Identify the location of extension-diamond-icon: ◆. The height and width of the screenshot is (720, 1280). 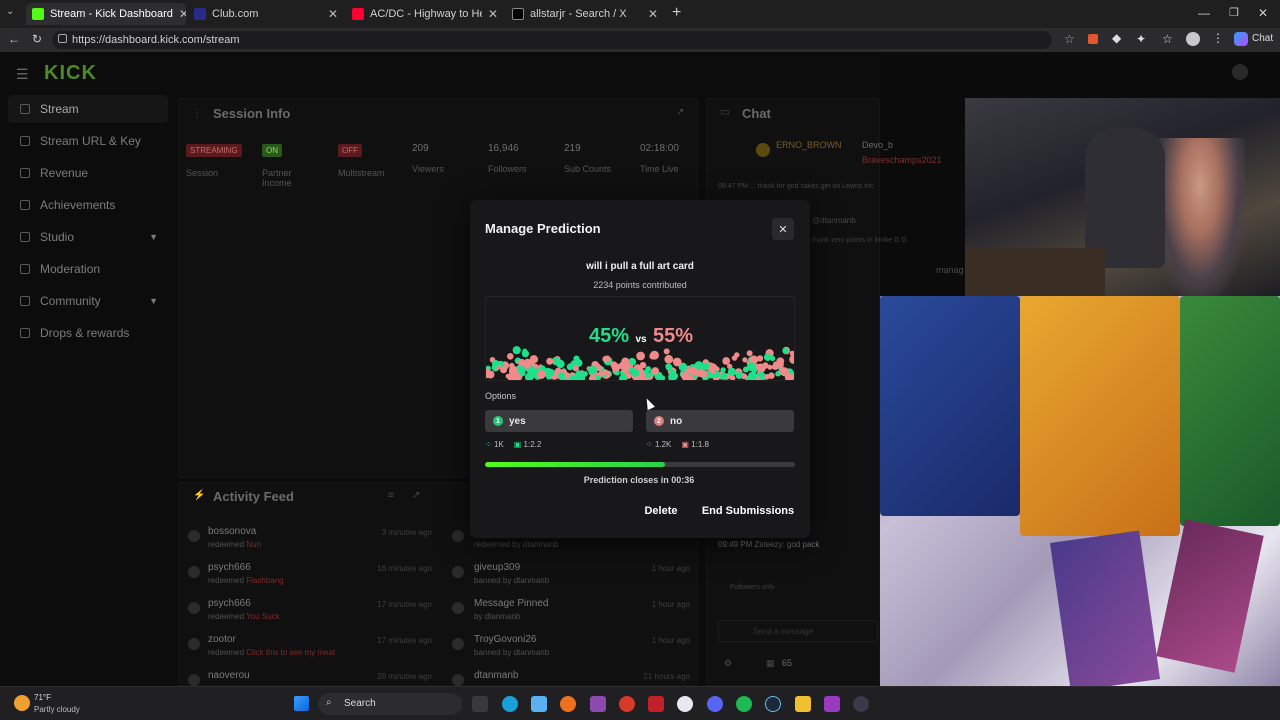
(1116, 38).